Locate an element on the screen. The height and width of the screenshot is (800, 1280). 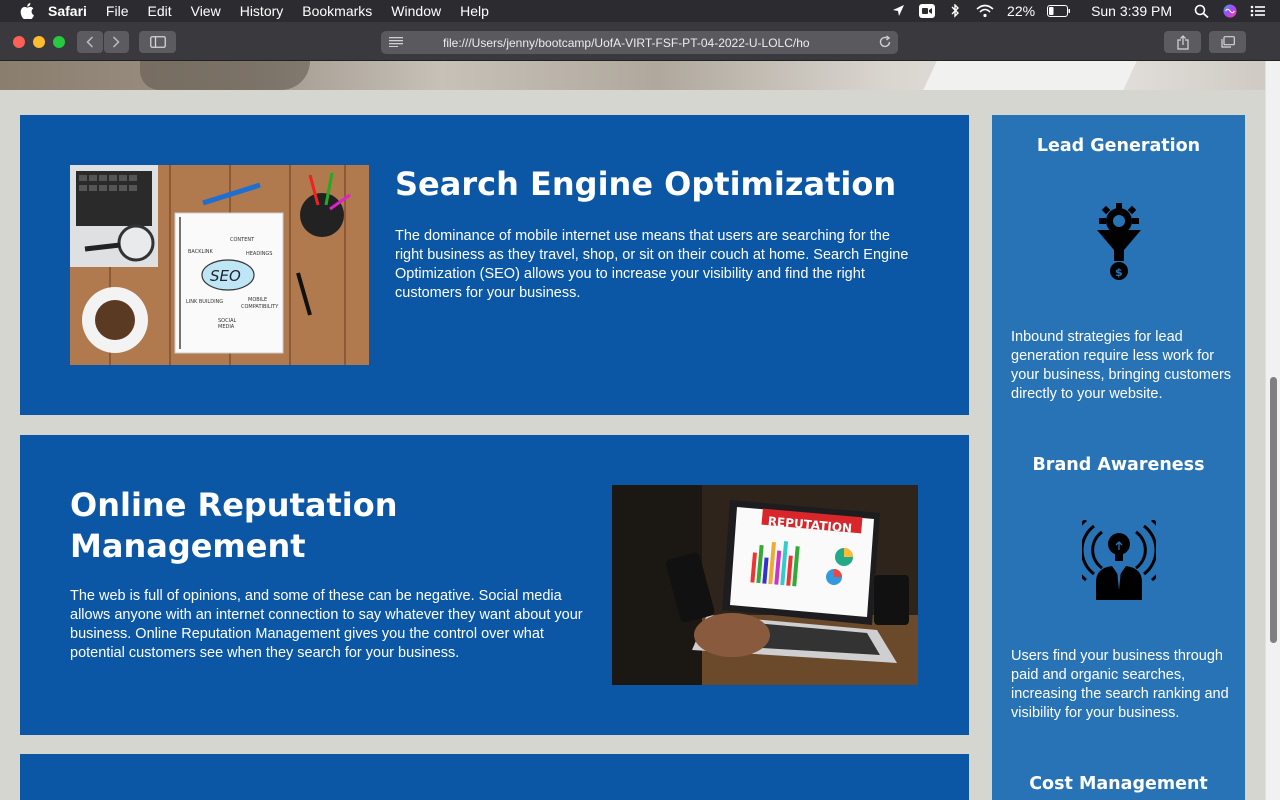
scrollbar-thumb is located at coordinates (1273, 510).